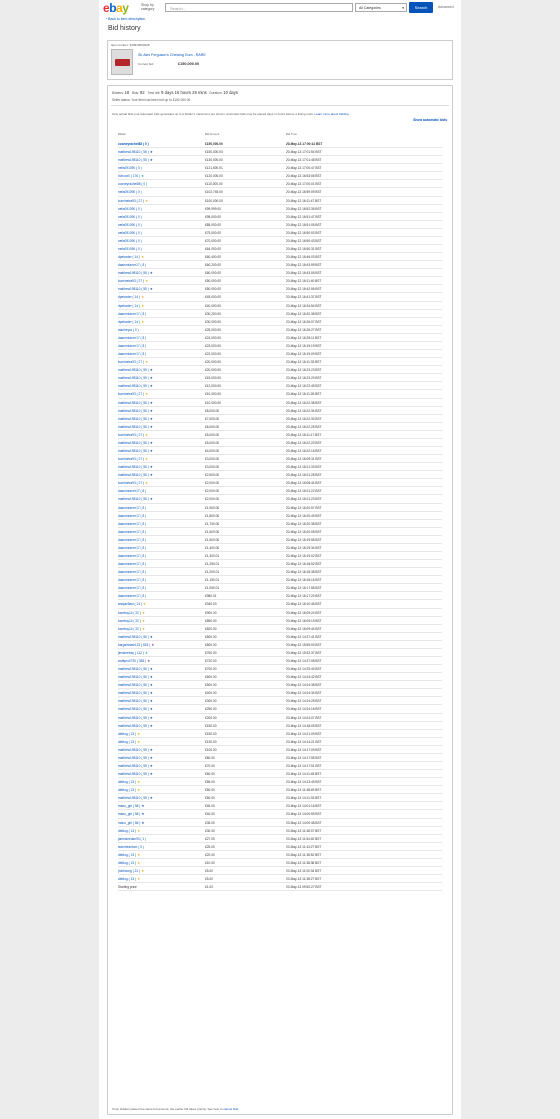 This screenshot has height=1119, width=560. I want to click on bidder-link: leanmeantom ( 0 ), so click(131, 847).